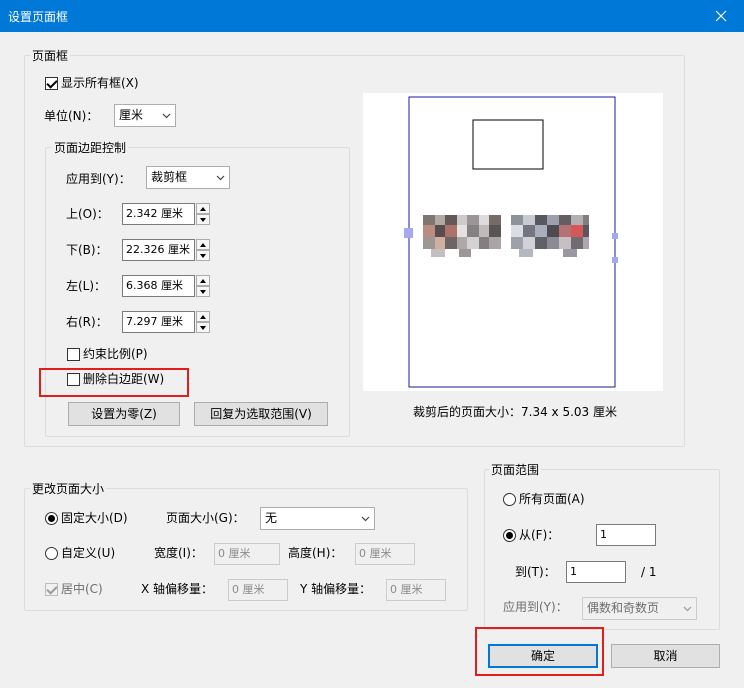 This screenshot has width=744, height=688. Describe the element at coordinates (86, 286) in the screenshot. I see `left-margin-label: 左(L)：` at that location.